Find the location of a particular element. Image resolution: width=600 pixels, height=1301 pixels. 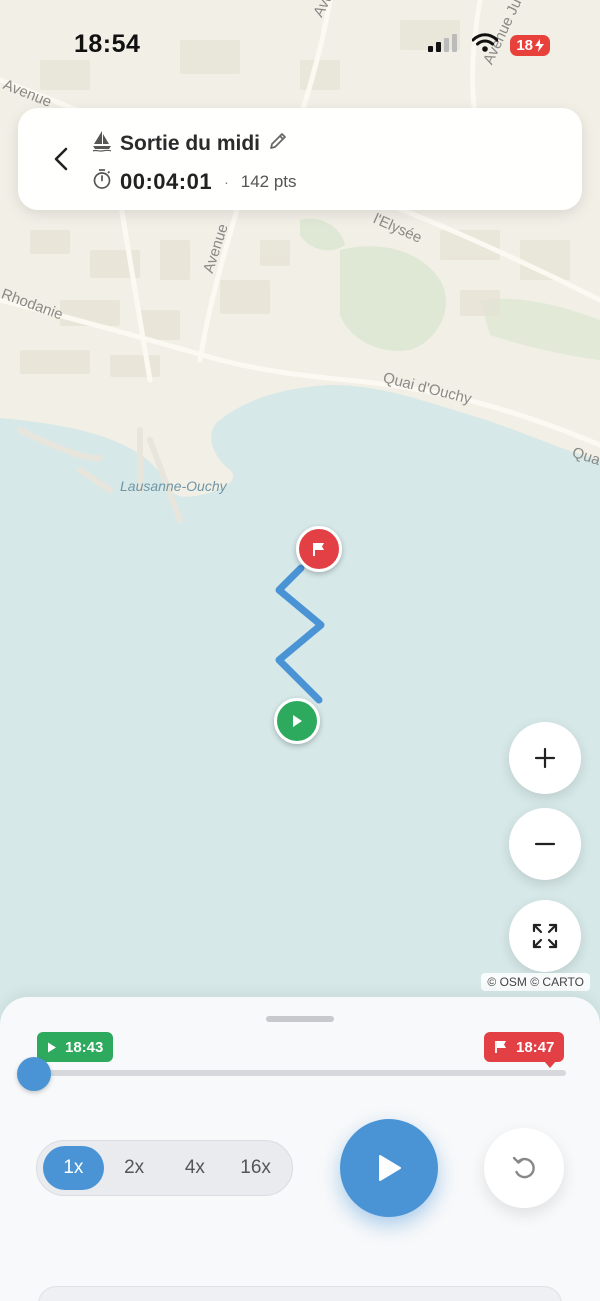

duration: 00:04:01 is located at coordinates (166, 181).